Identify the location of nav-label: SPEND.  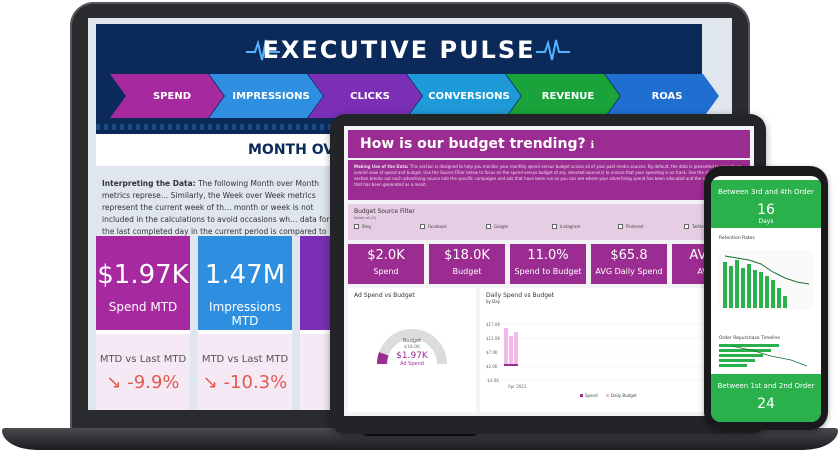
(172, 96).